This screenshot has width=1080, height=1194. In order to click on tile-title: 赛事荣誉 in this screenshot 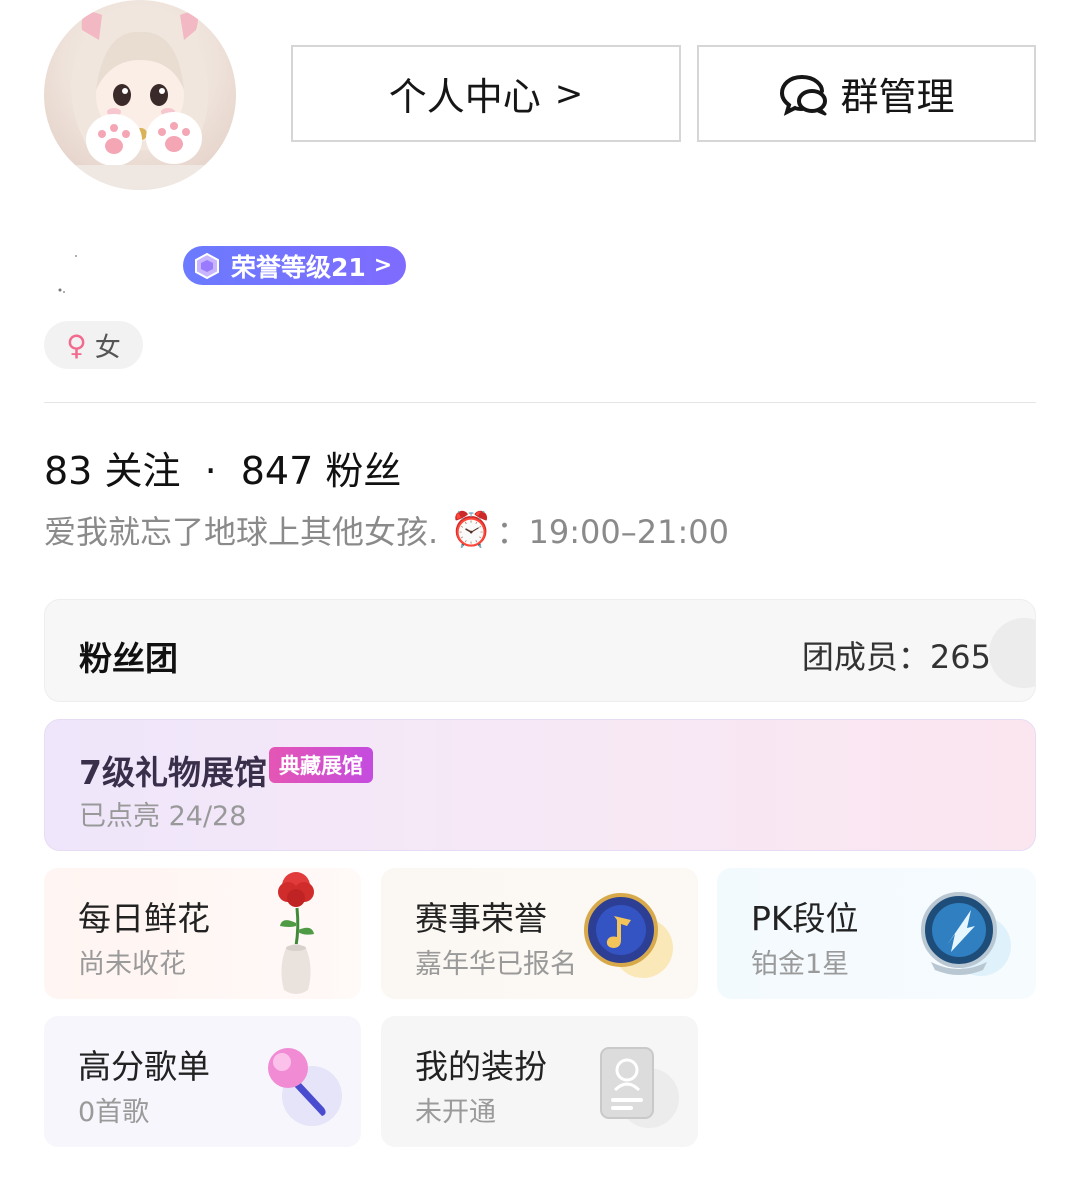, I will do `click(481, 918)`.